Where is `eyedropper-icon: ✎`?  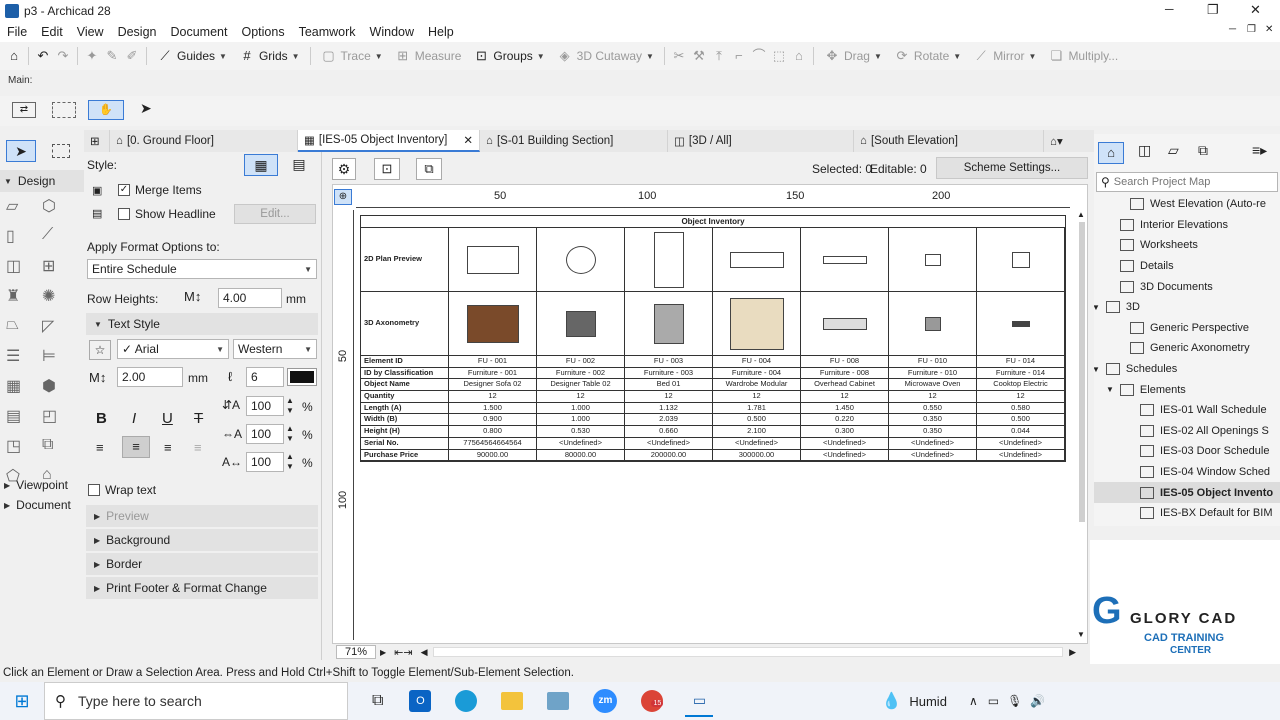 eyedropper-icon: ✎ is located at coordinates (112, 56).